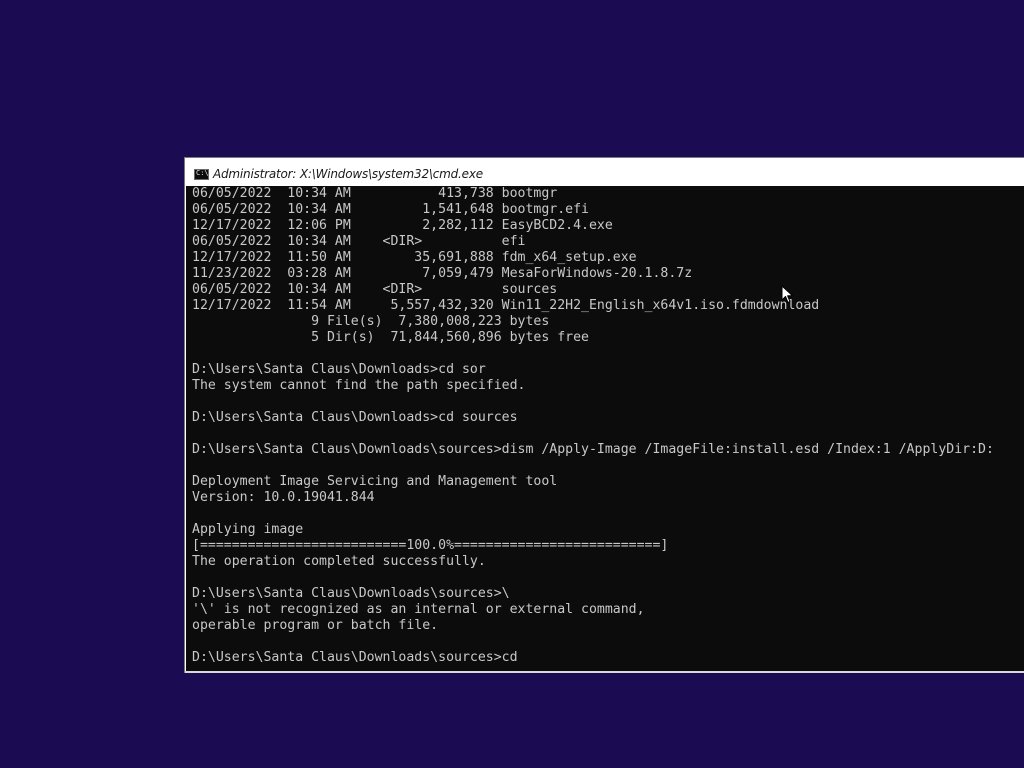  Describe the element at coordinates (359, 241) in the screenshot. I see `console-line: 06/05/2022 10:34 AM <DIR> efi` at that location.